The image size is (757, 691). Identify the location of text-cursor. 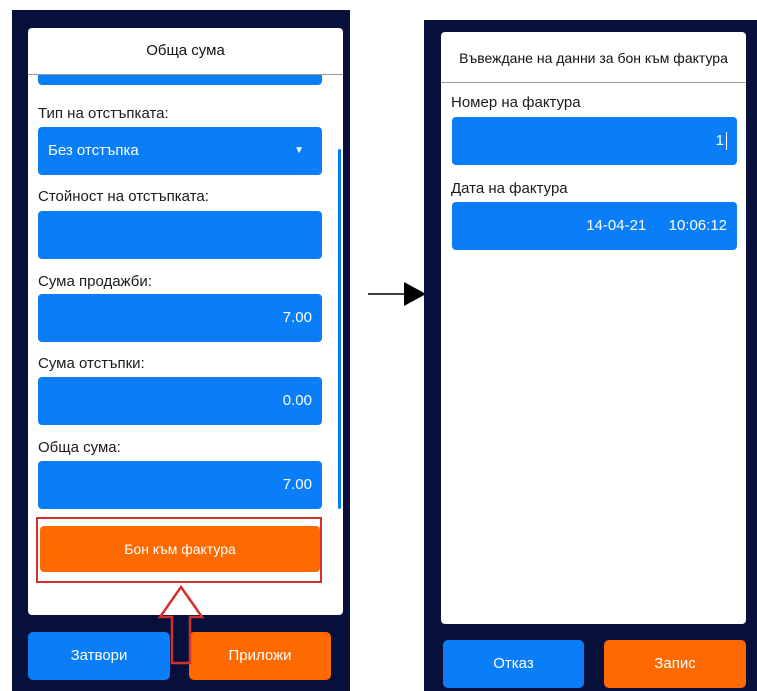
(726, 141).